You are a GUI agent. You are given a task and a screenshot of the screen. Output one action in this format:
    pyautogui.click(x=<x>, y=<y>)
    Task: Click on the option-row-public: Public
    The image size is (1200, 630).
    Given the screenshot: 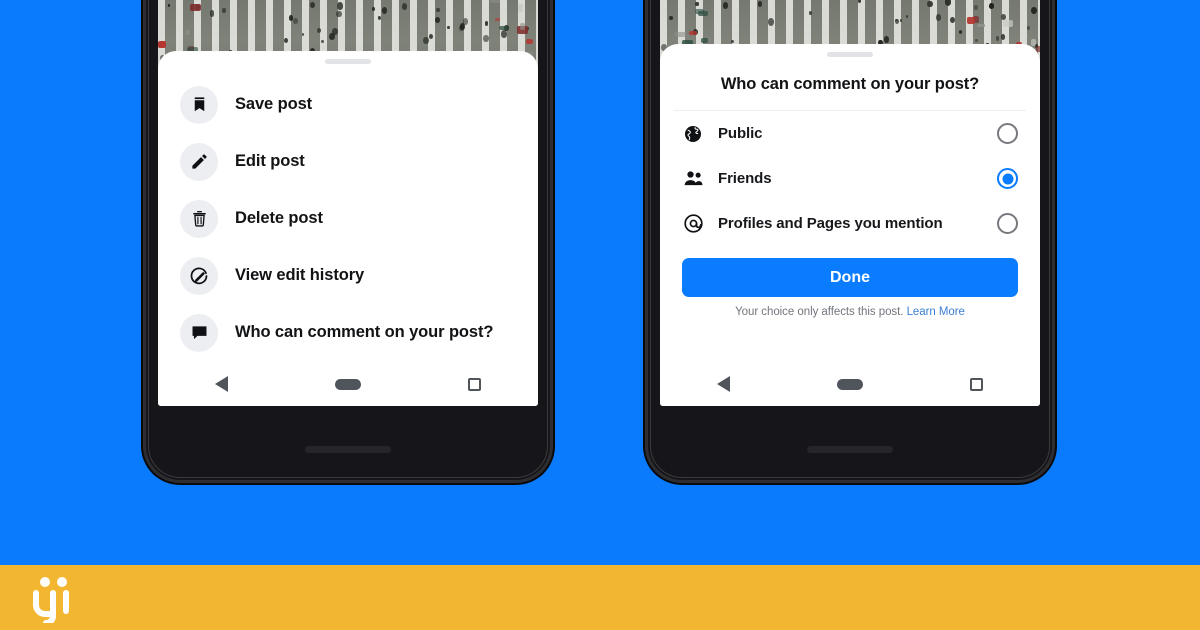 What is the action you would take?
    pyautogui.click(x=850, y=133)
    